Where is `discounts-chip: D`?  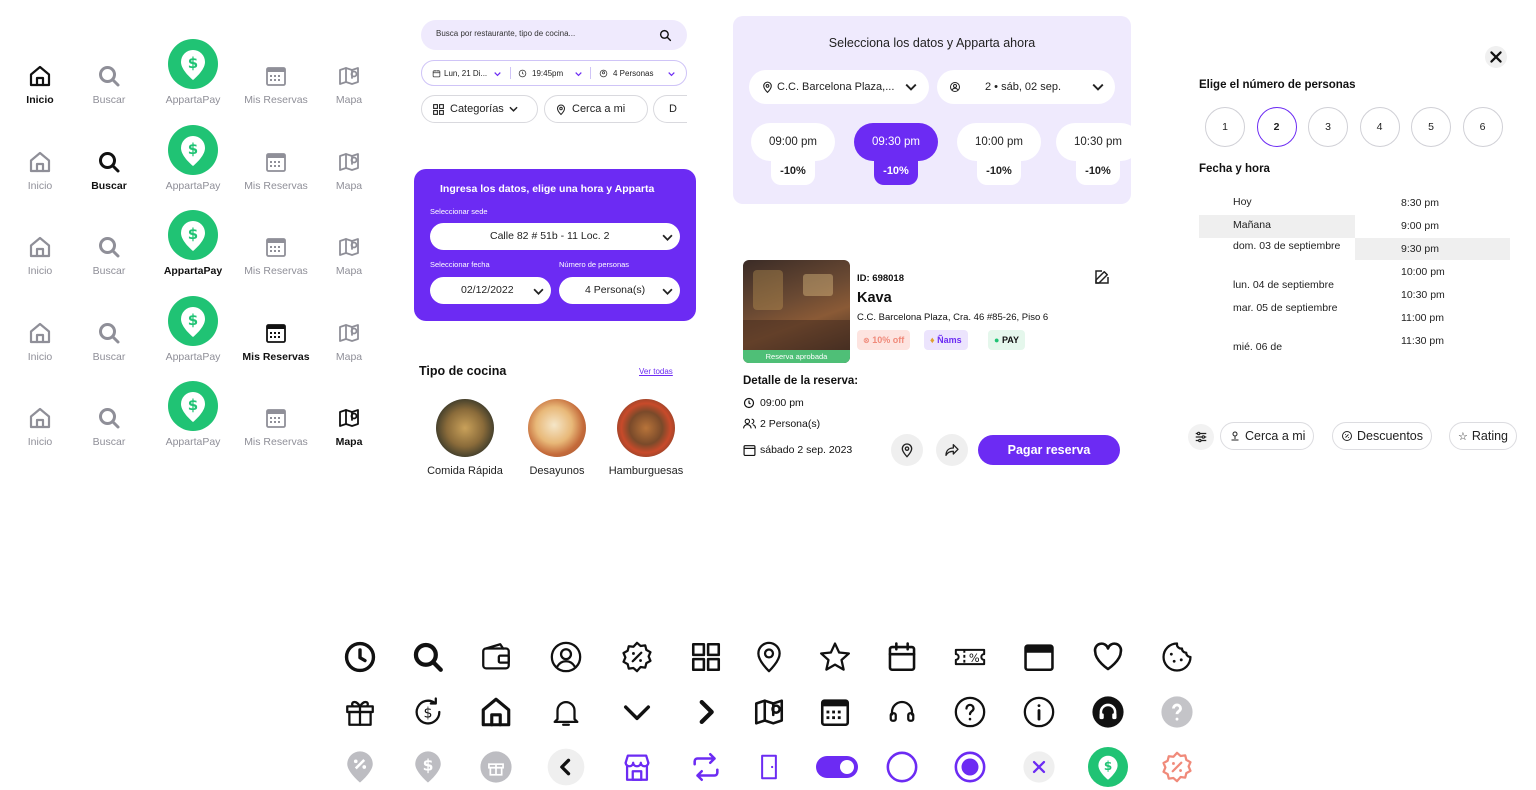
discounts-chip: D is located at coordinates (670, 109).